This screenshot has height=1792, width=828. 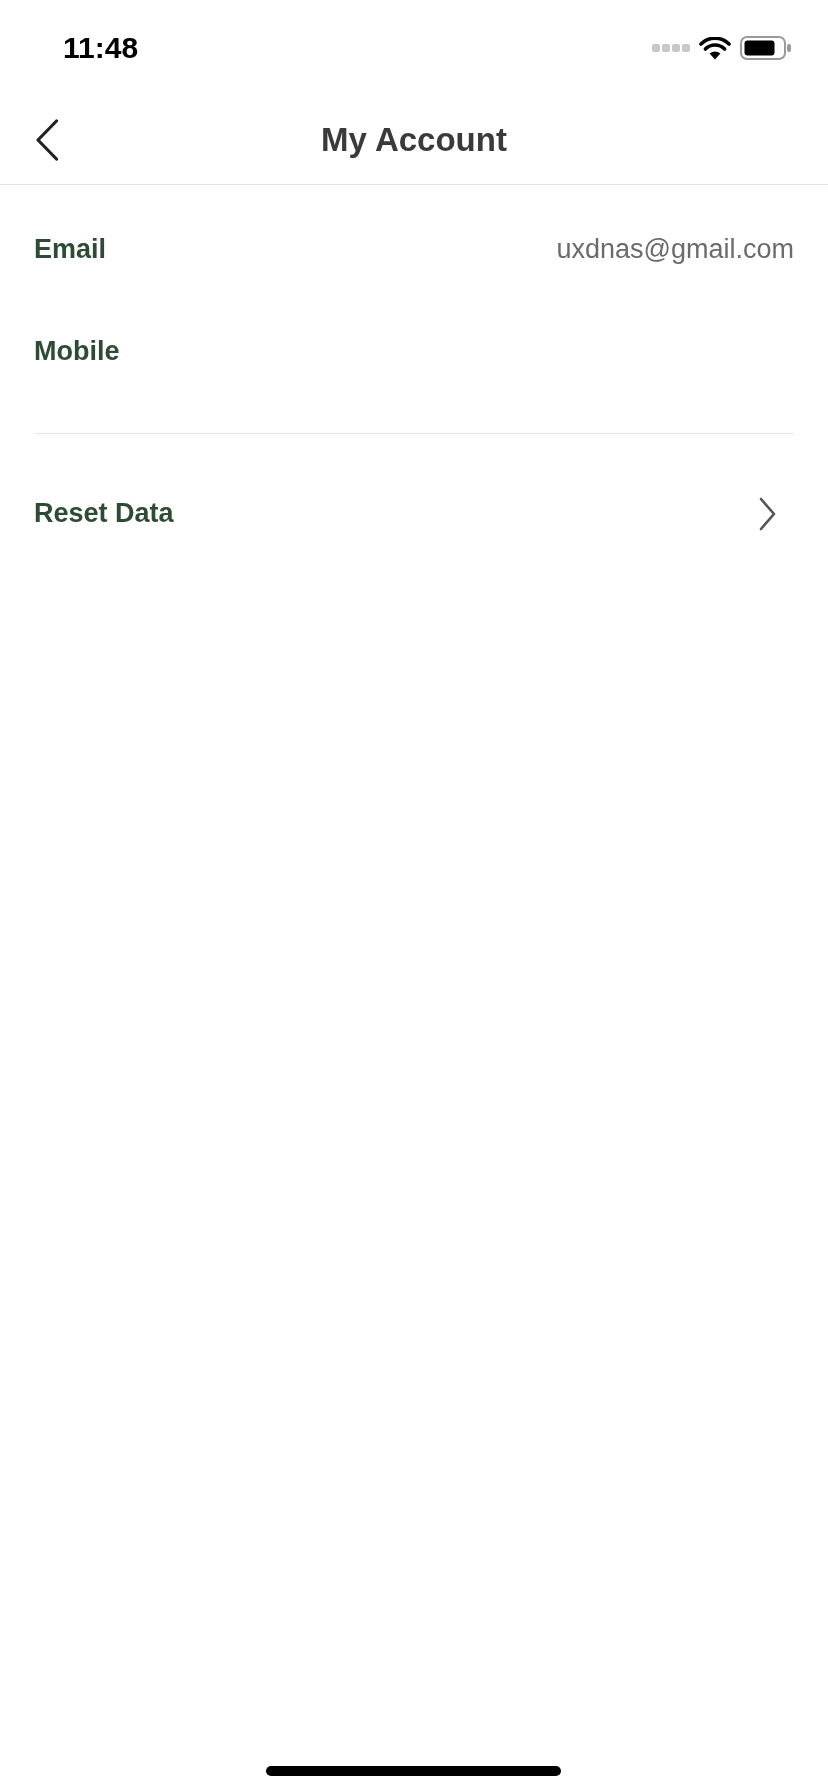 I want to click on field-label: Email, so click(x=70, y=249).